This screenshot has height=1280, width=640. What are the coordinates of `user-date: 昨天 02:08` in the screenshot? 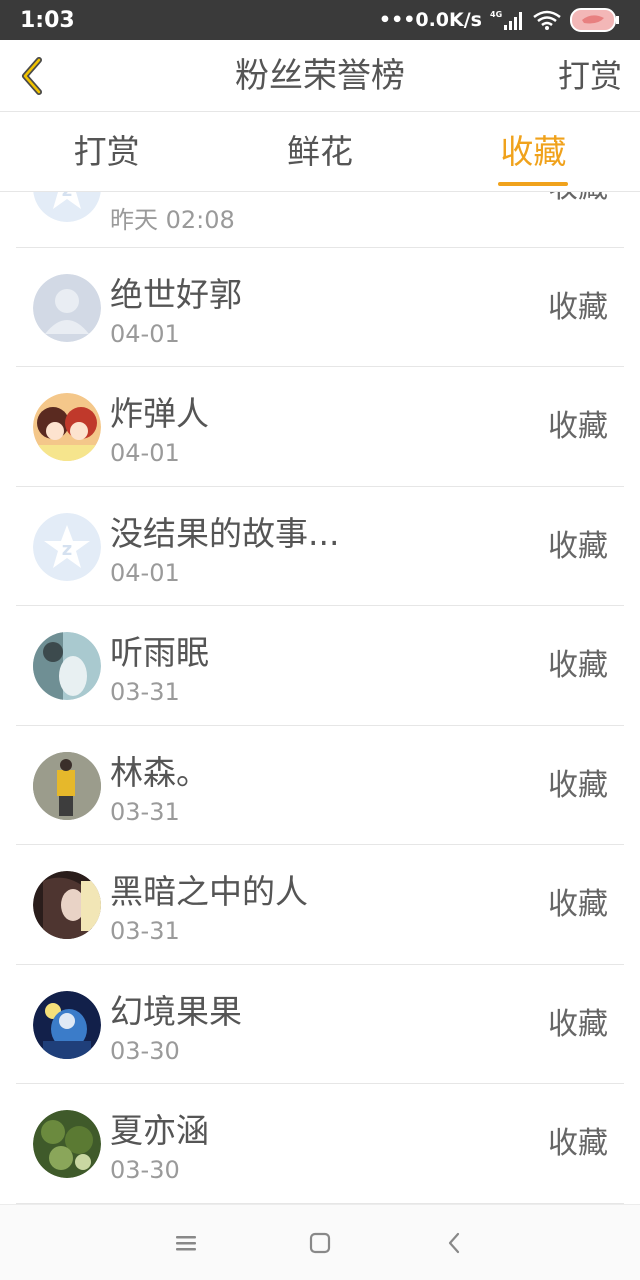 It's located at (172, 220).